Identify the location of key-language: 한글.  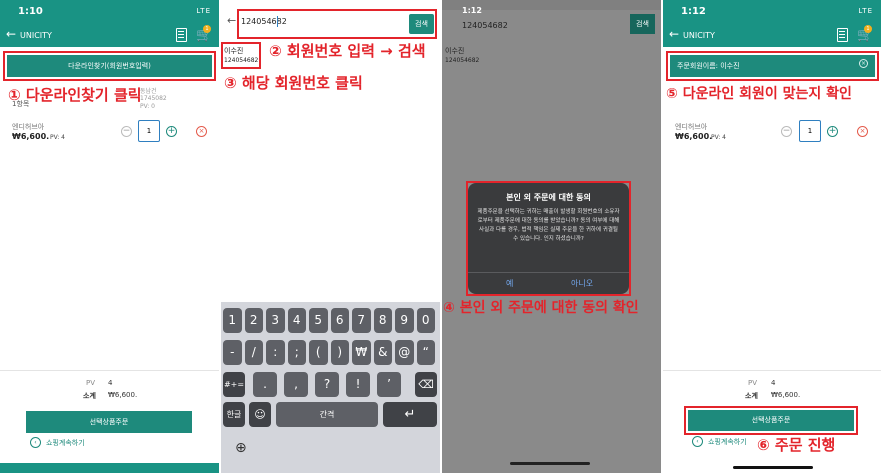
(234, 414).